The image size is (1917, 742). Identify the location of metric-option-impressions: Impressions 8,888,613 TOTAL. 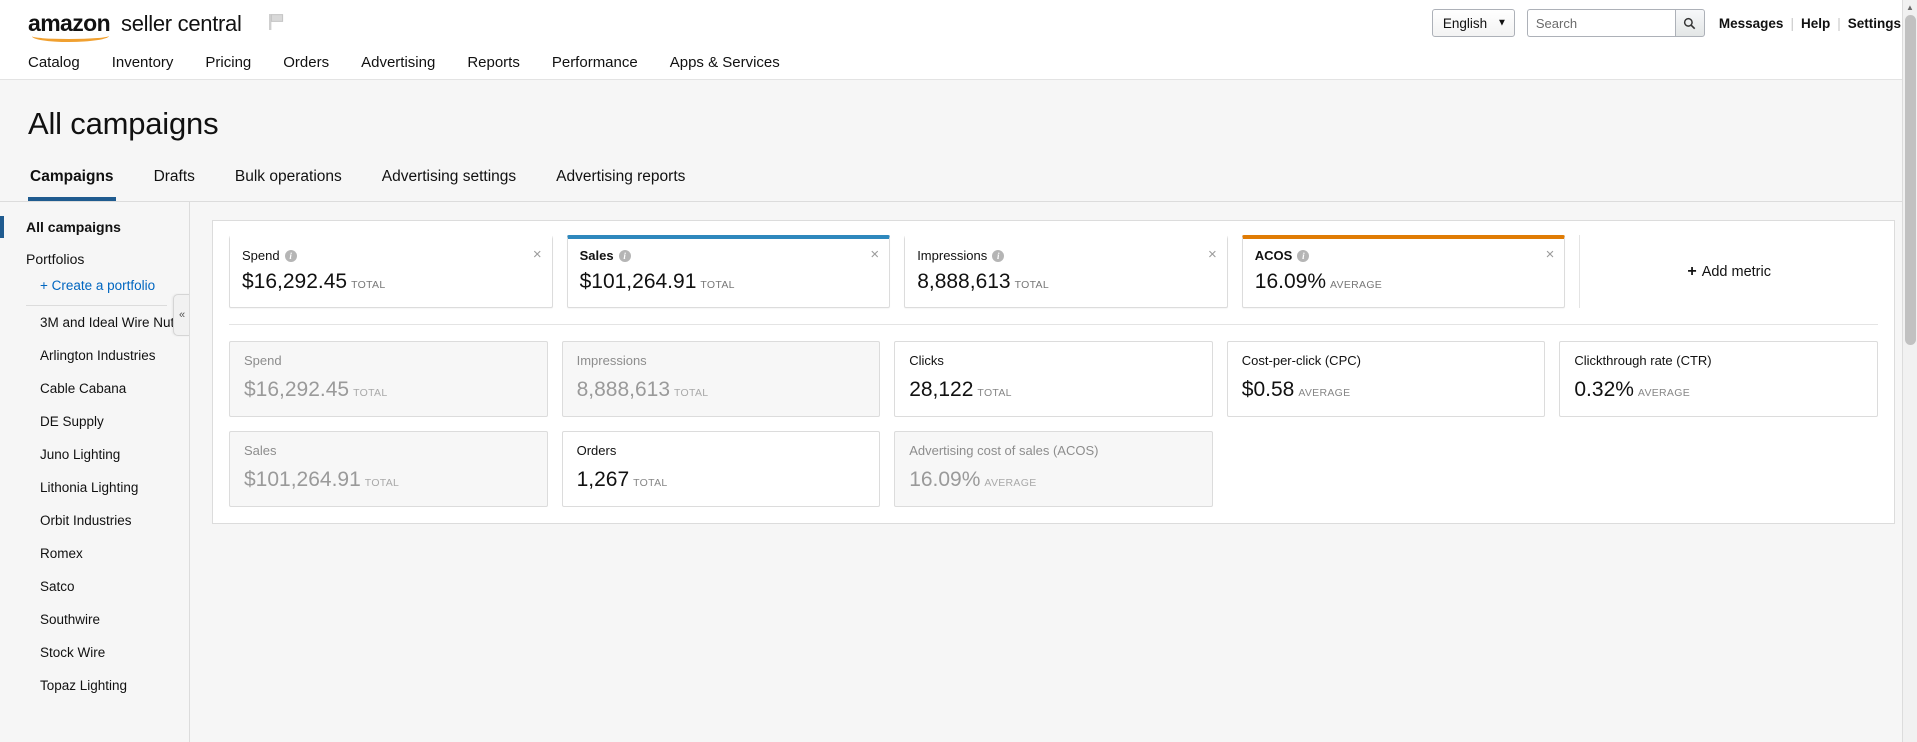
(721, 379).